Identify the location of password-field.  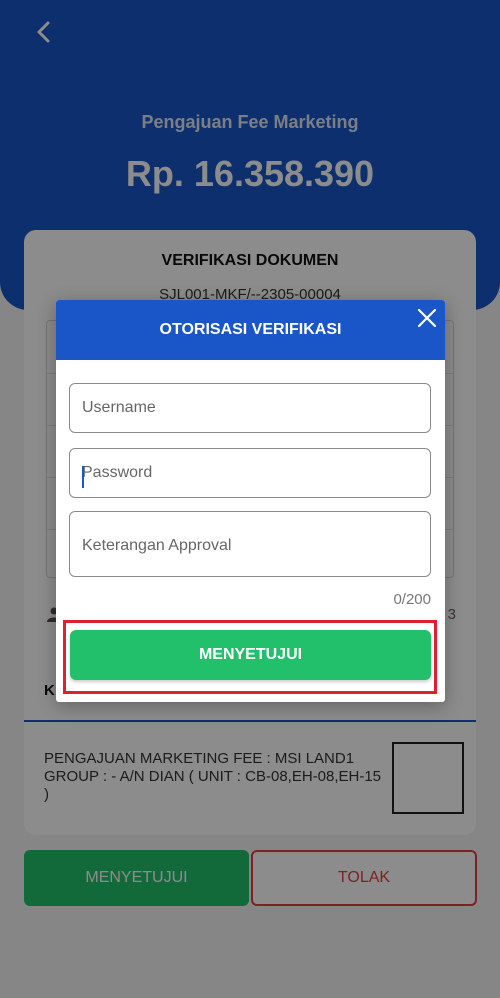
(250, 473).